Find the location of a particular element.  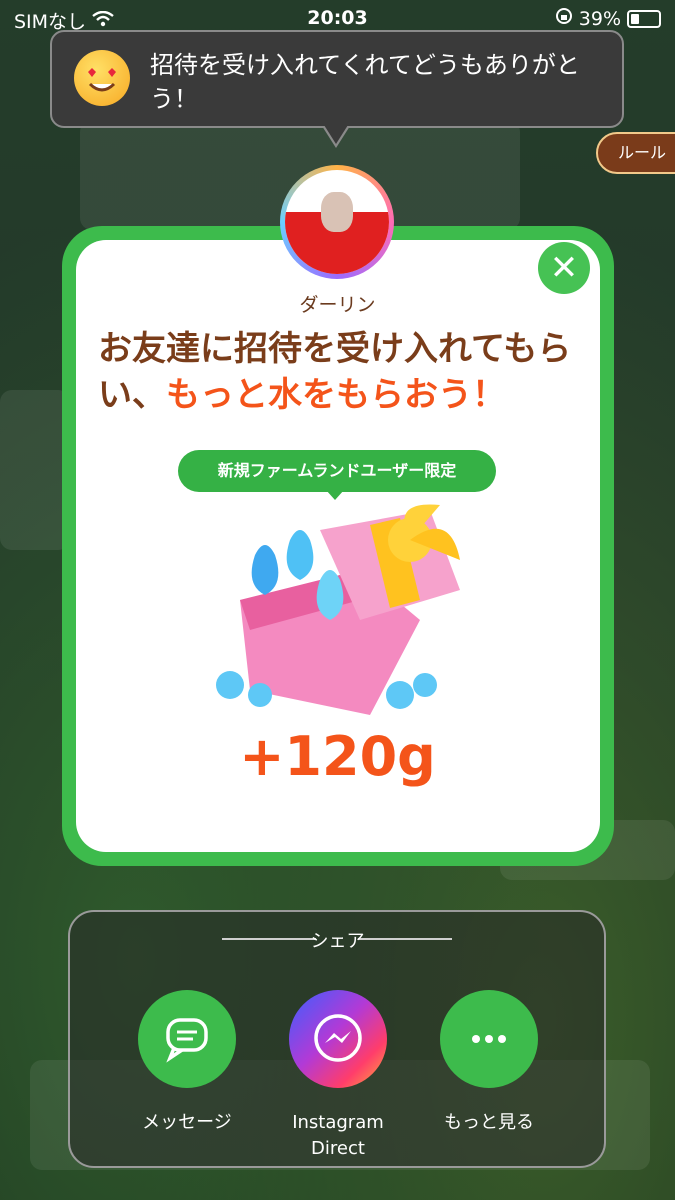

share-message-button is located at coordinates (187, 1039).